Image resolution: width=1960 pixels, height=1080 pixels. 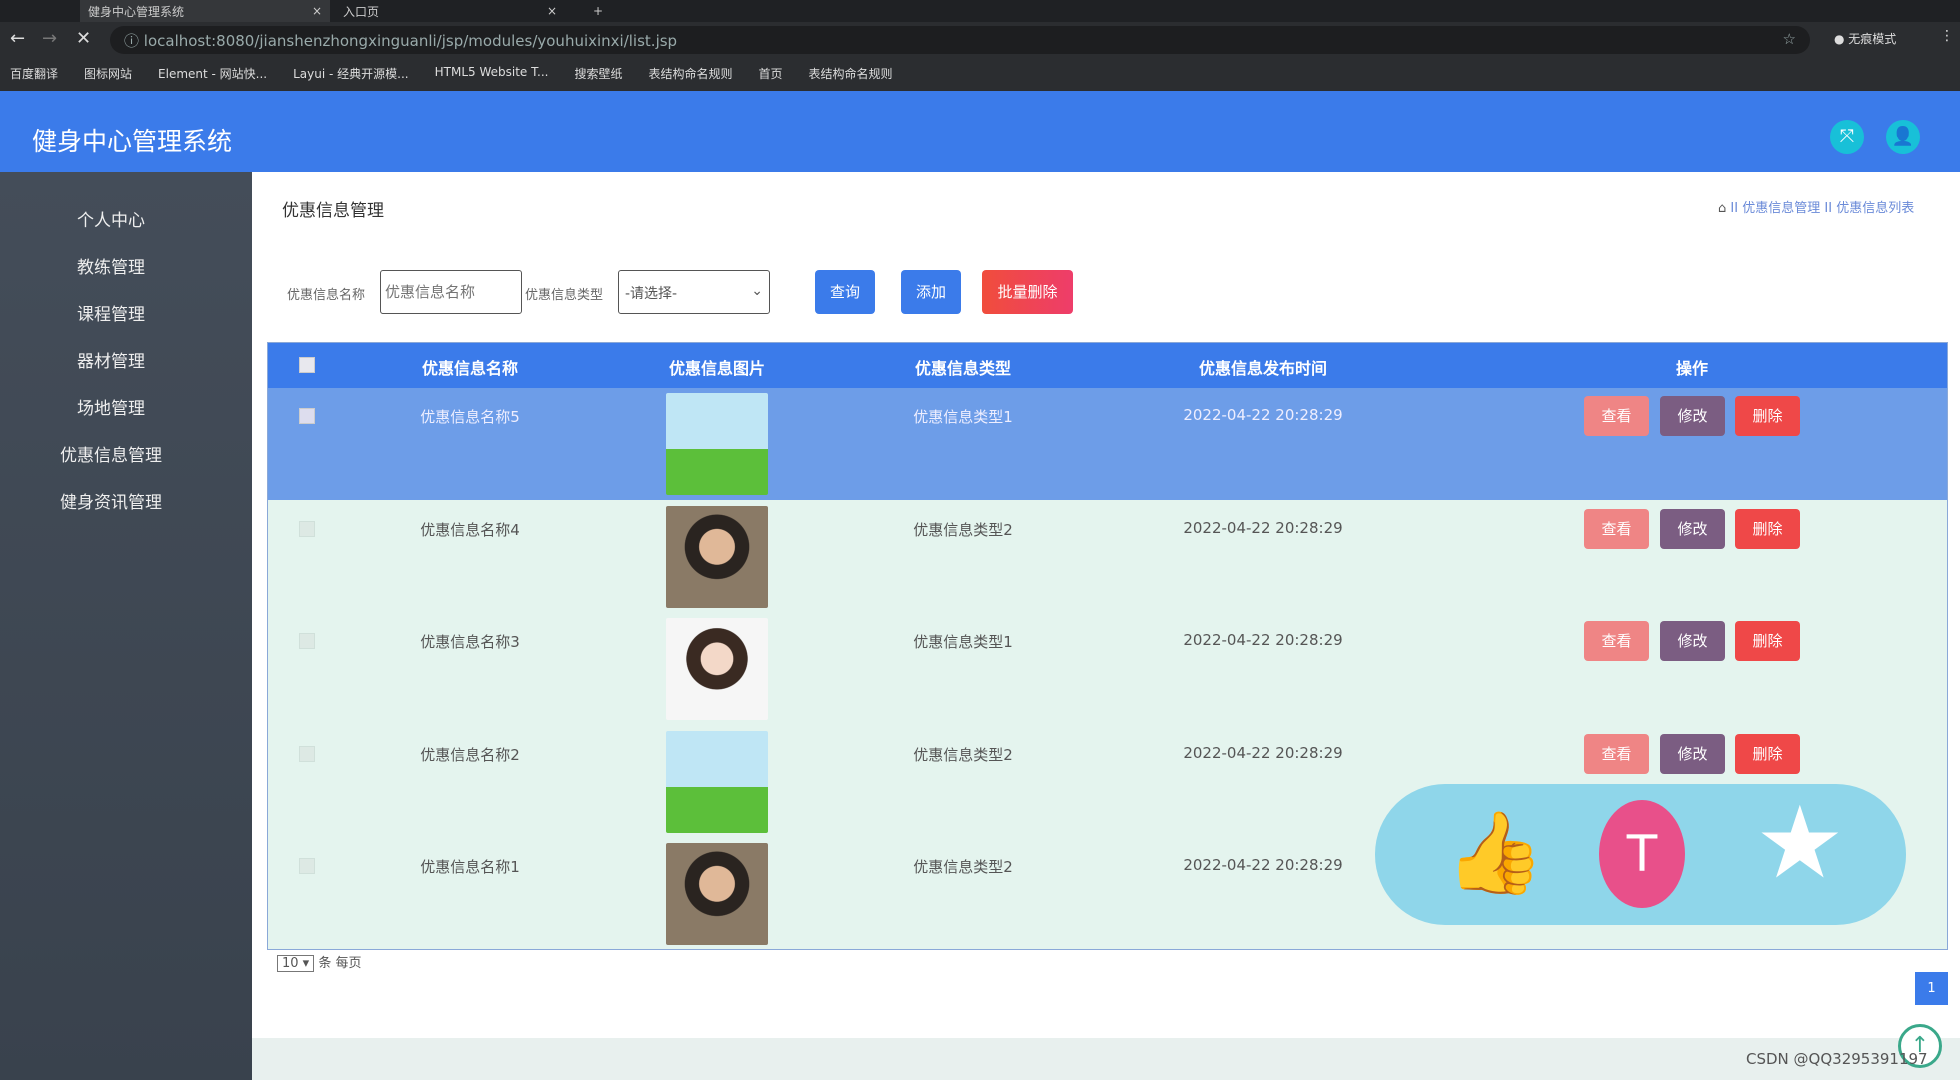 I want to click on name-label: 优惠信息名称, so click(x=326, y=295).